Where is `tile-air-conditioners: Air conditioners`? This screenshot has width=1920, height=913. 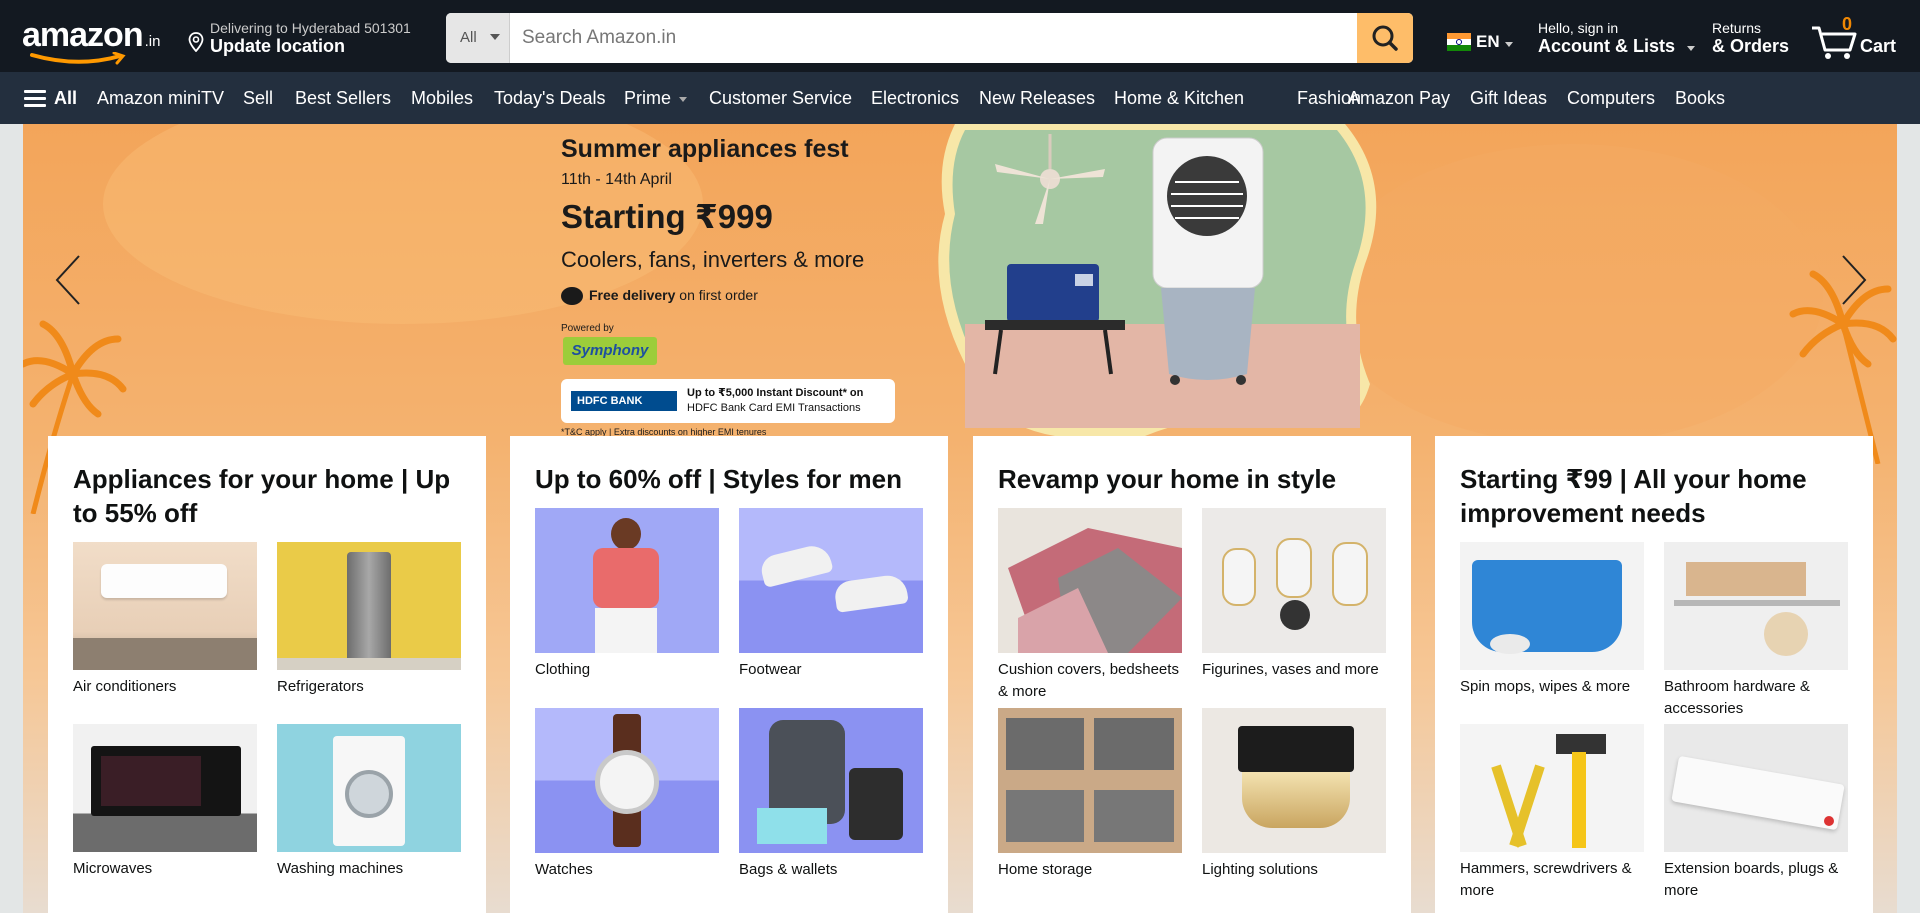 tile-air-conditioners: Air conditioners is located at coordinates (165, 620).